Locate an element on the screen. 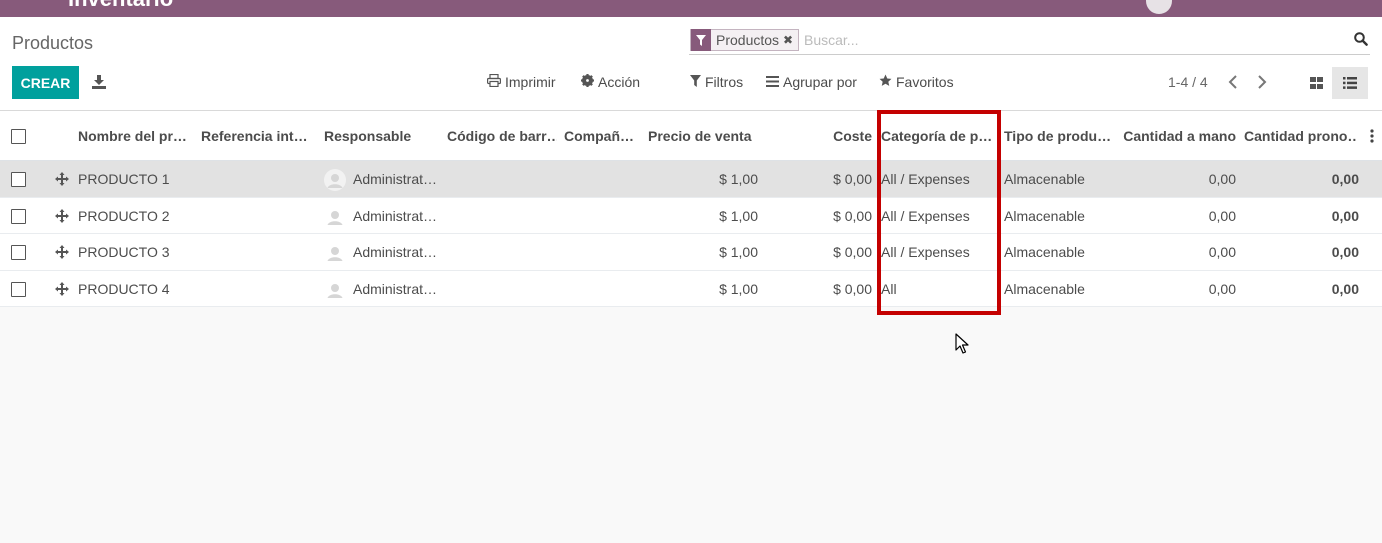 The image size is (1382, 543). kanban-icon is located at coordinates (1316, 83).